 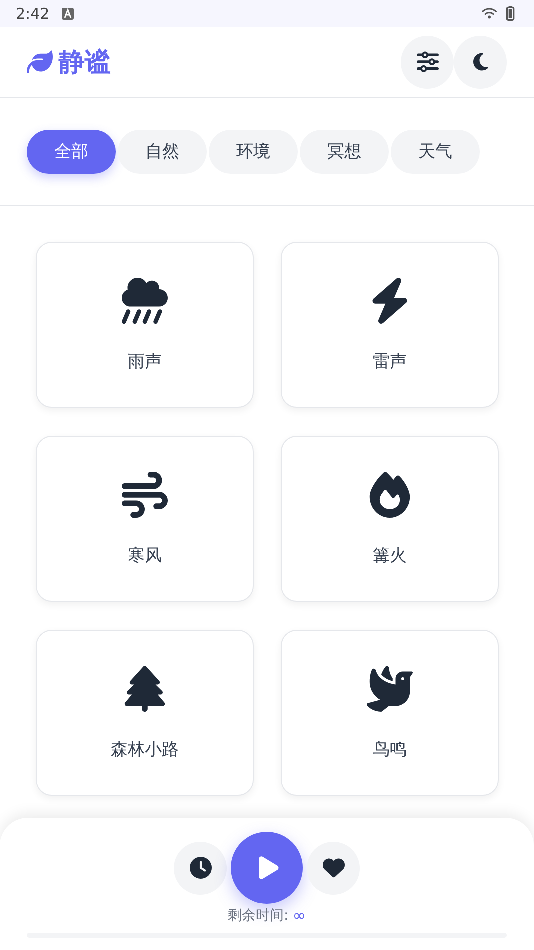 What do you see at coordinates (145, 495) in the screenshot?
I see `wind-icon` at bounding box center [145, 495].